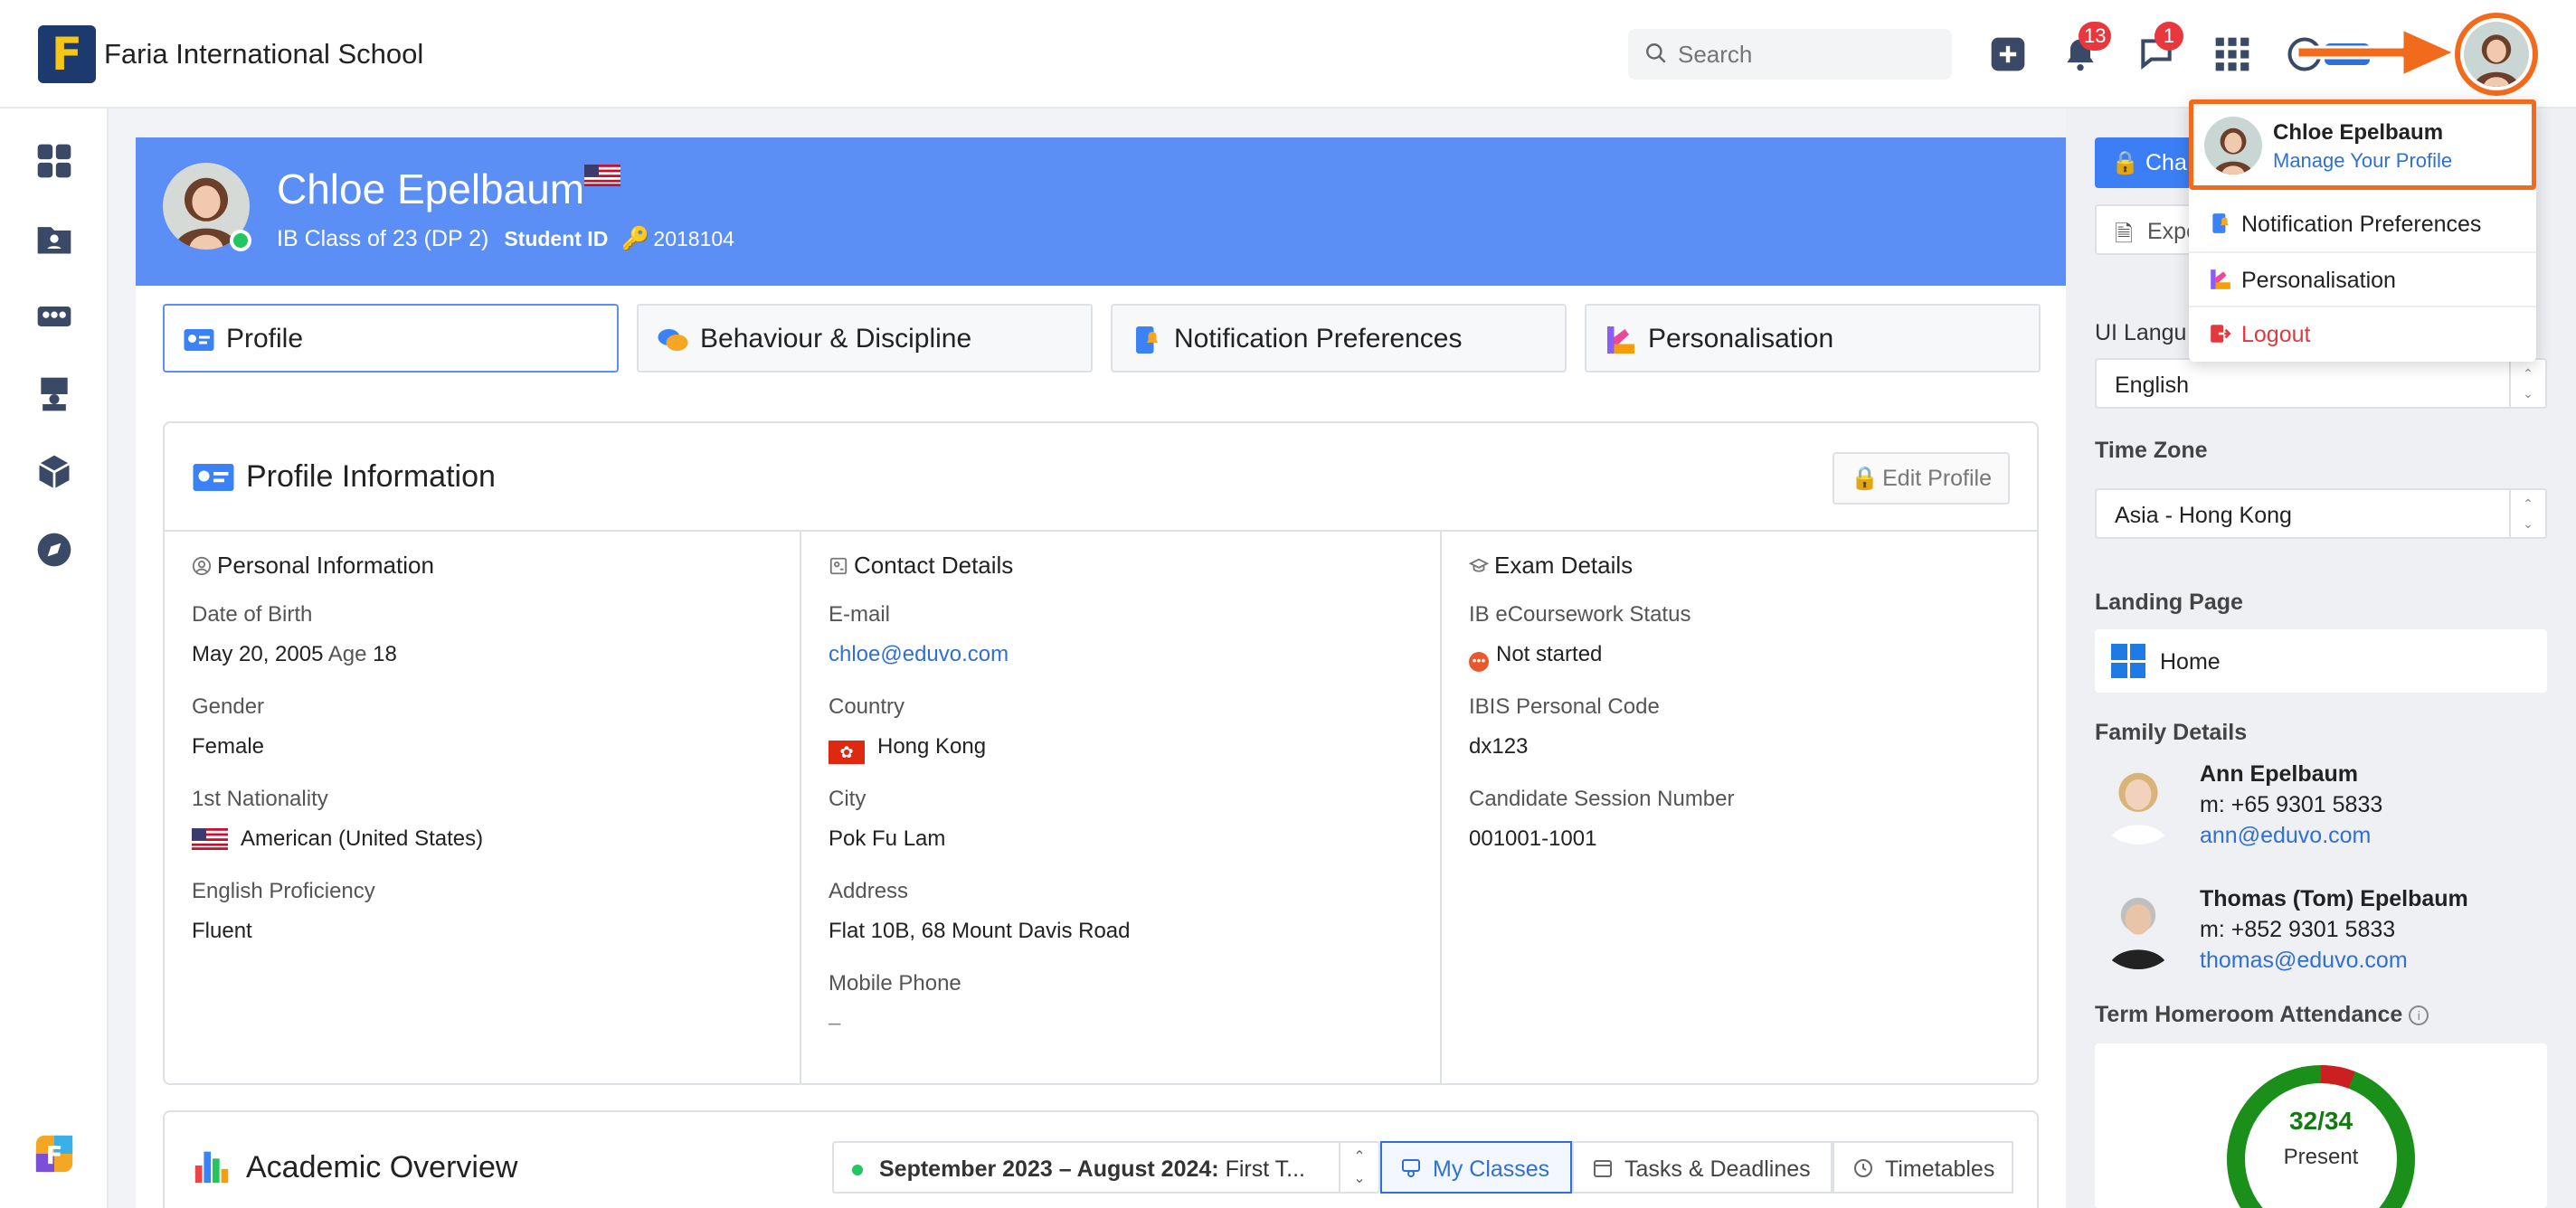 This screenshot has width=2576, height=1208. I want to click on tasks-deadlines-button: Tasks & Deadlines, so click(1702, 1168).